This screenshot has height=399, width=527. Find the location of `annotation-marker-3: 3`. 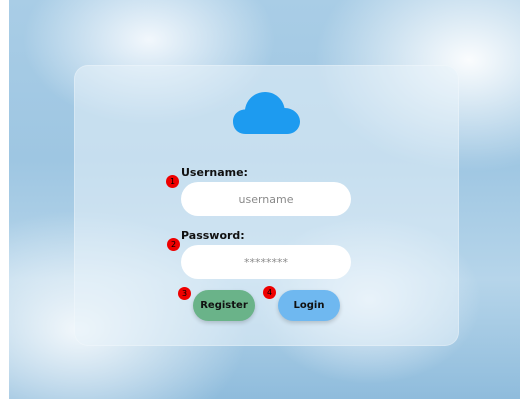

annotation-marker-3: 3 is located at coordinates (184, 293).